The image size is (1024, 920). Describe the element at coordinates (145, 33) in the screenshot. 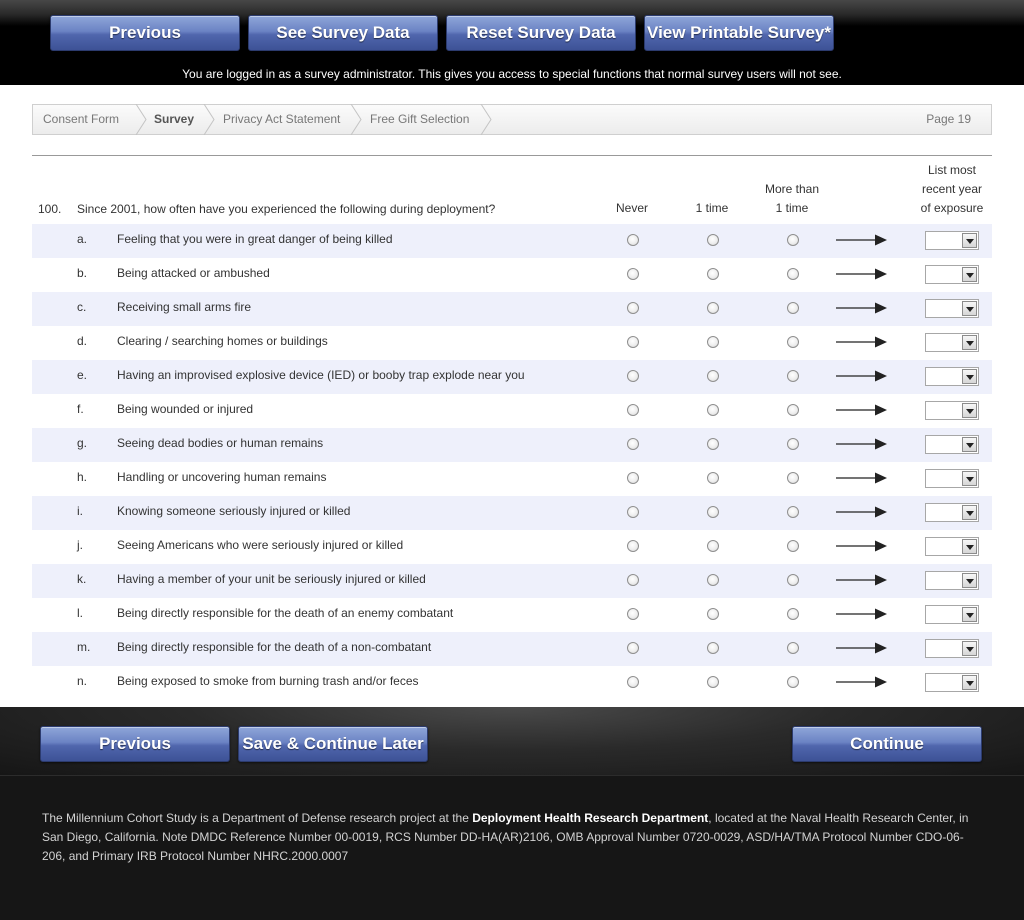

I see `top-previous-button: Previous` at that location.